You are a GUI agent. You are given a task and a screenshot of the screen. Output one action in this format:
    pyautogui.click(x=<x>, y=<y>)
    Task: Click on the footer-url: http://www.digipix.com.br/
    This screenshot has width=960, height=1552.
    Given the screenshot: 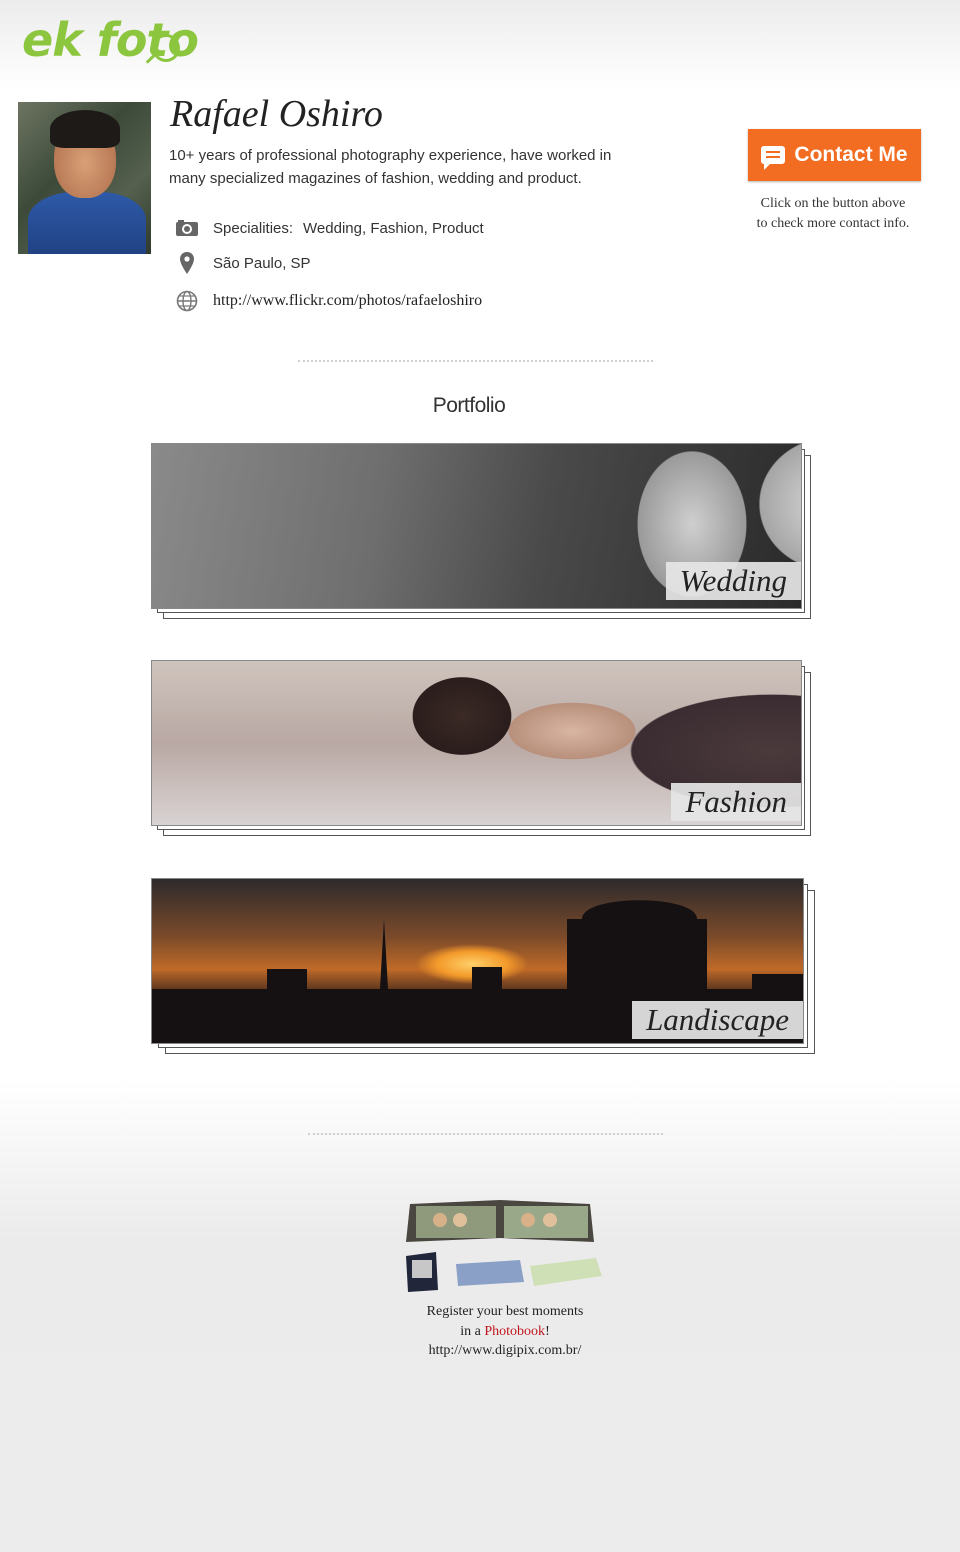 What is the action you would take?
    pyautogui.click(x=505, y=1351)
    